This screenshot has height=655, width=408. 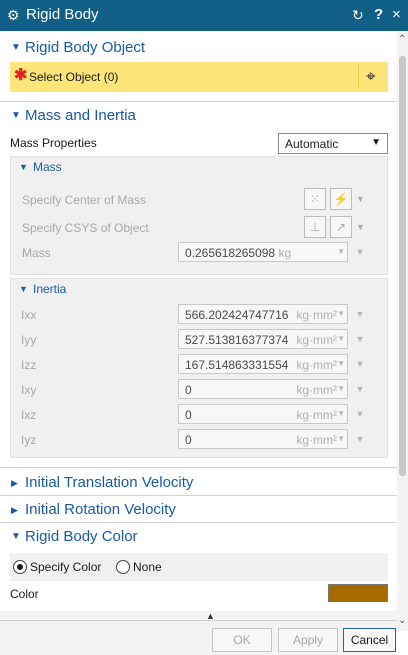 What do you see at coordinates (198, 483) in the screenshot?
I see `section-initial-translation-velocity: ▶ Initial Translation Velocity` at bounding box center [198, 483].